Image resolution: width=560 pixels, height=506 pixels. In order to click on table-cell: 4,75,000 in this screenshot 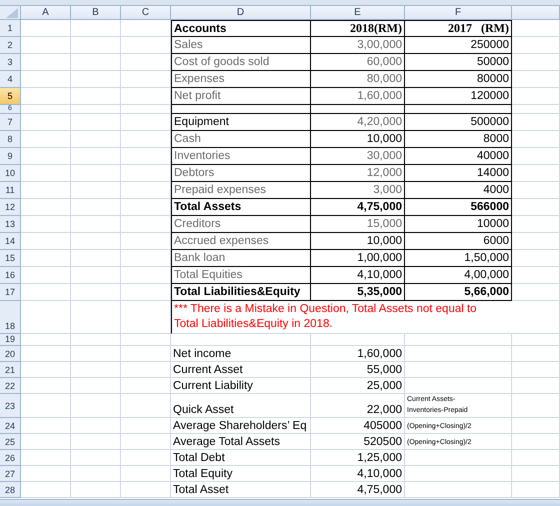, I will do `click(358, 490)`.